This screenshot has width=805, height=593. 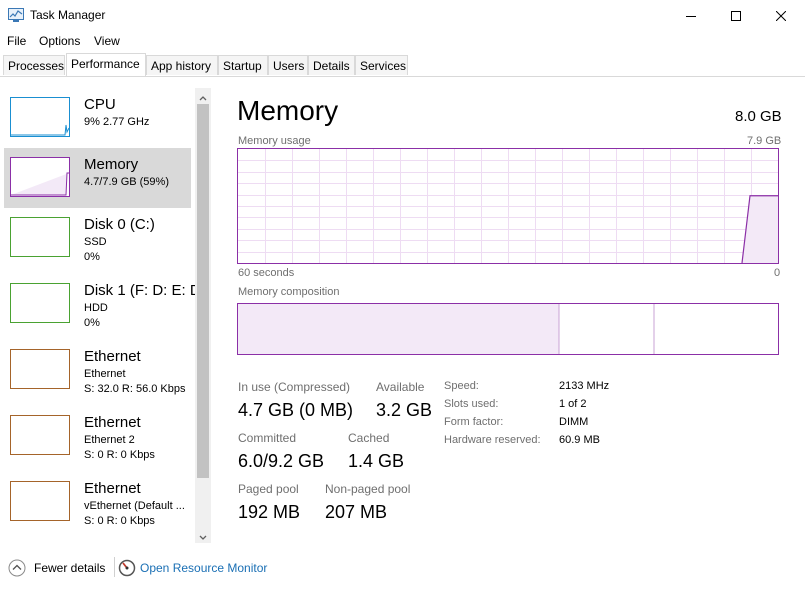 What do you see at coordinates (203, 539) in the screenshot?
I see `scroll-down-icon` at bounding box center [203, 539].